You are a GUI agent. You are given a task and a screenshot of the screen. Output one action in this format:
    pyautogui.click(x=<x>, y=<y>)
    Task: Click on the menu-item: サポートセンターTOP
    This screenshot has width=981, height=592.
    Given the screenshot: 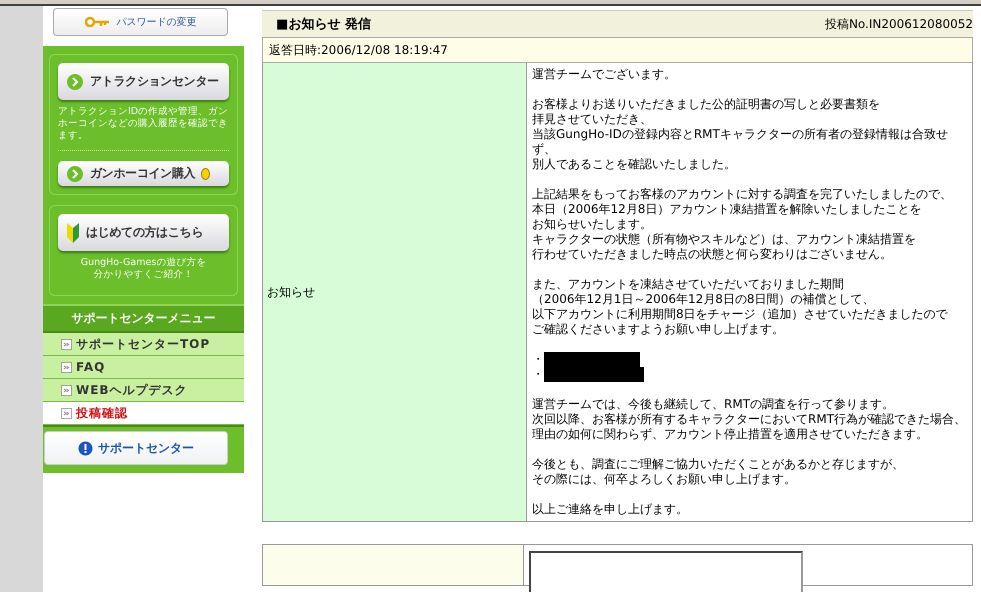 What is the action you would take?
    pyautogui.click(x=143, y=344)
    